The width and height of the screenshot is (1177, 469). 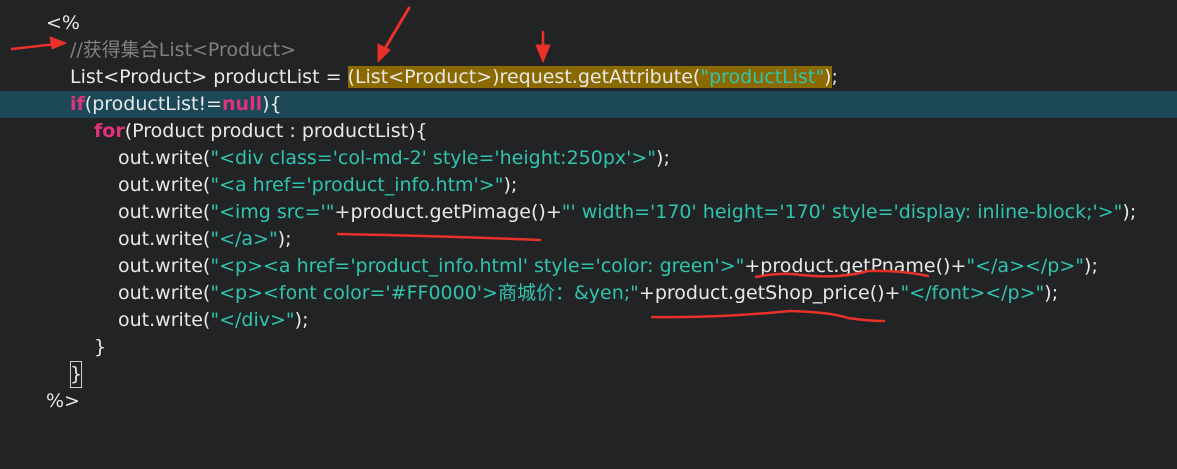 I want to click on code-statement: out.write("</div>");, so click(x=213, y=320).